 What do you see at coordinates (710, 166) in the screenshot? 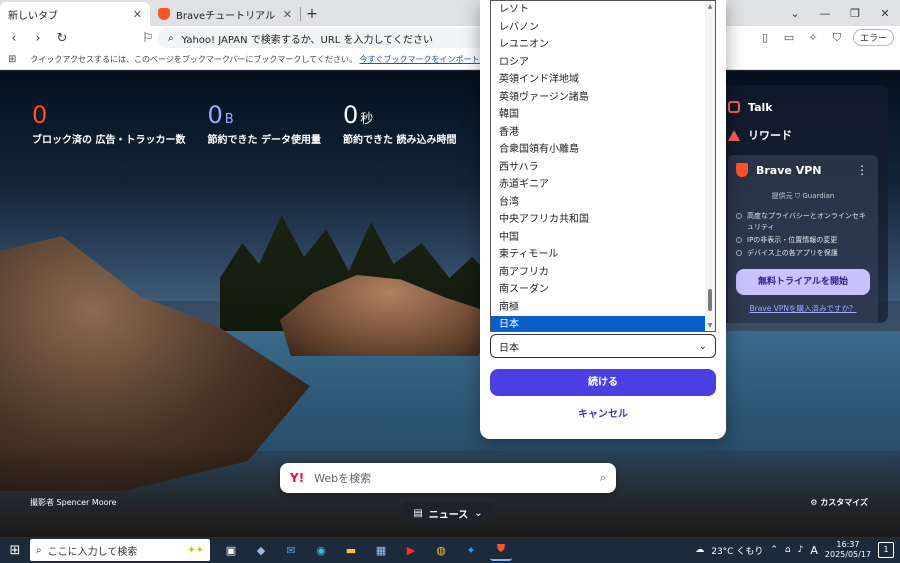
I see `dropdown-scrollbar: ▲ ▼` at bounding box center [710, 166].